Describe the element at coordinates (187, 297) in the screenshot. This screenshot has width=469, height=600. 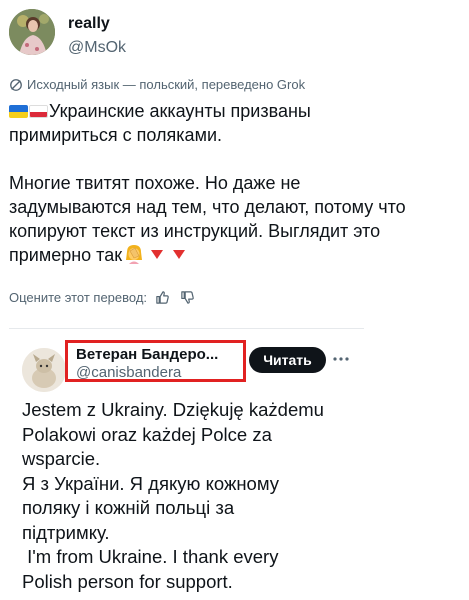
I see `thumbs-down-icon` at that location.